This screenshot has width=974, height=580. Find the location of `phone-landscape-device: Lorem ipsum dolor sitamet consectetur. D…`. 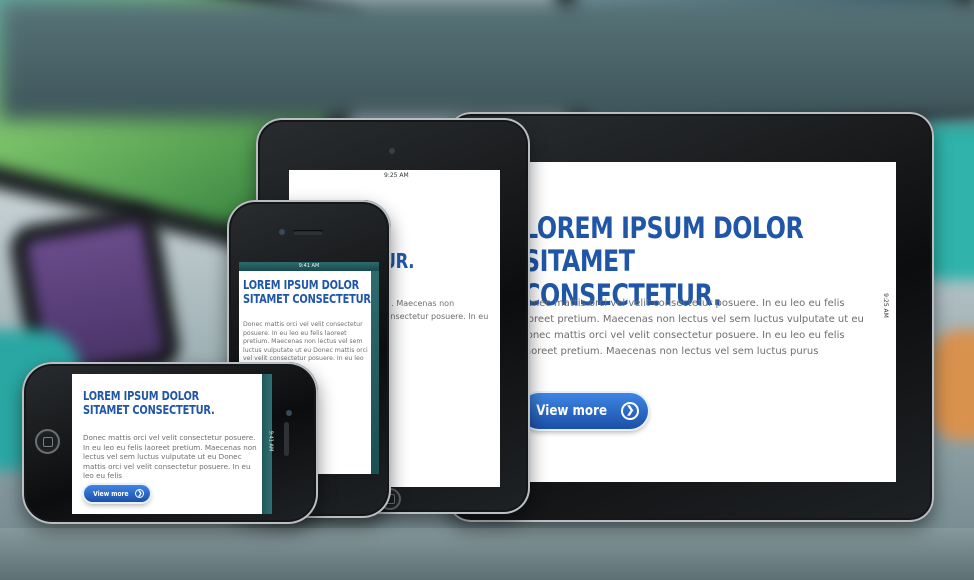

phone-landscape-device: Lorem ipsum dolor sitamet consectetur. D… is located at coordinates (170, 443).